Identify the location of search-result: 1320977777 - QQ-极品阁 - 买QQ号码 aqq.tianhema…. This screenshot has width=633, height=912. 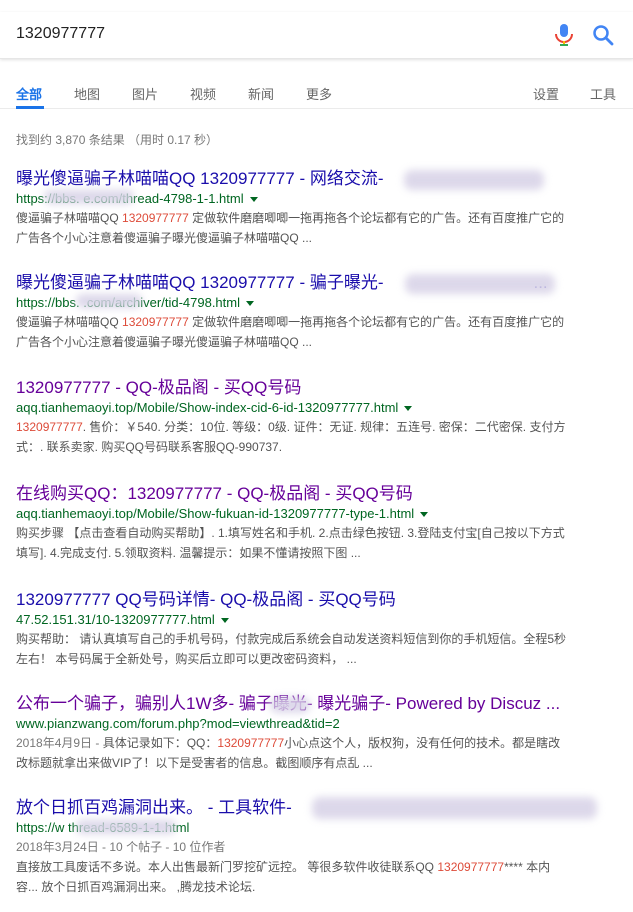
(318, 417).